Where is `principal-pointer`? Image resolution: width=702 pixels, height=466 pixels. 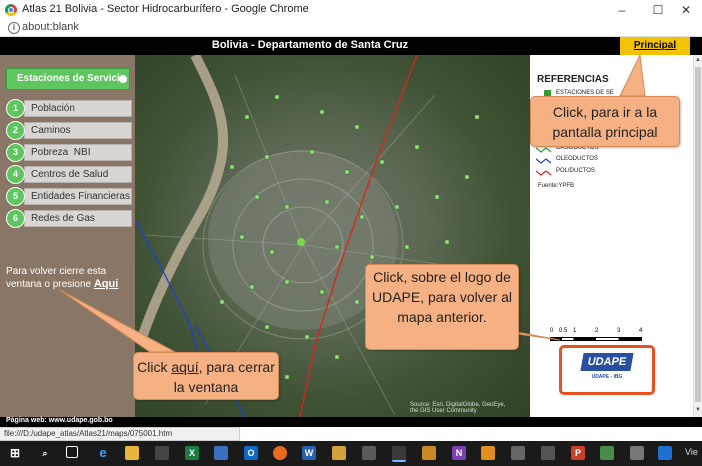 principal-pointer is located at coordinates (632, 75).